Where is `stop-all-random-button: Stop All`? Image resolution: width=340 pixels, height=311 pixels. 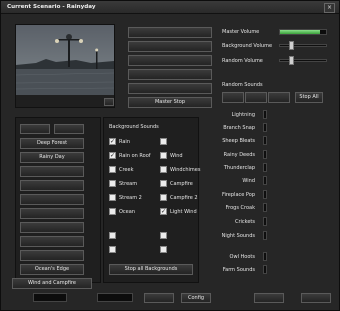
stop-all-random-button: Stop All is located at coordinates (309, 97).